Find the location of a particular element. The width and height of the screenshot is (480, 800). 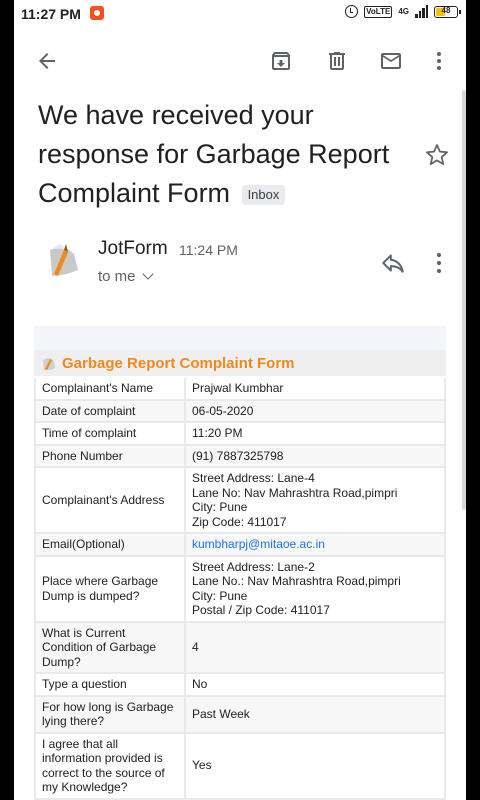

reply-icon is located at coordinates (393, 263).